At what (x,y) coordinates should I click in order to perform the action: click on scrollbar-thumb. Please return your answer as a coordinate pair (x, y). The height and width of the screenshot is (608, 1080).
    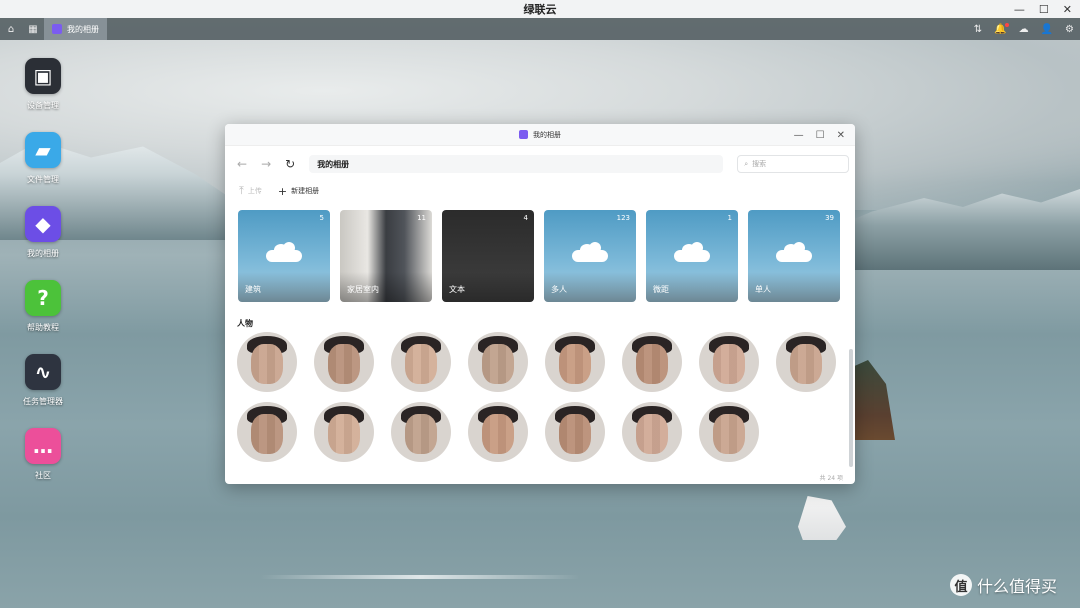
    Looking at the image, I should click on (851, 408).